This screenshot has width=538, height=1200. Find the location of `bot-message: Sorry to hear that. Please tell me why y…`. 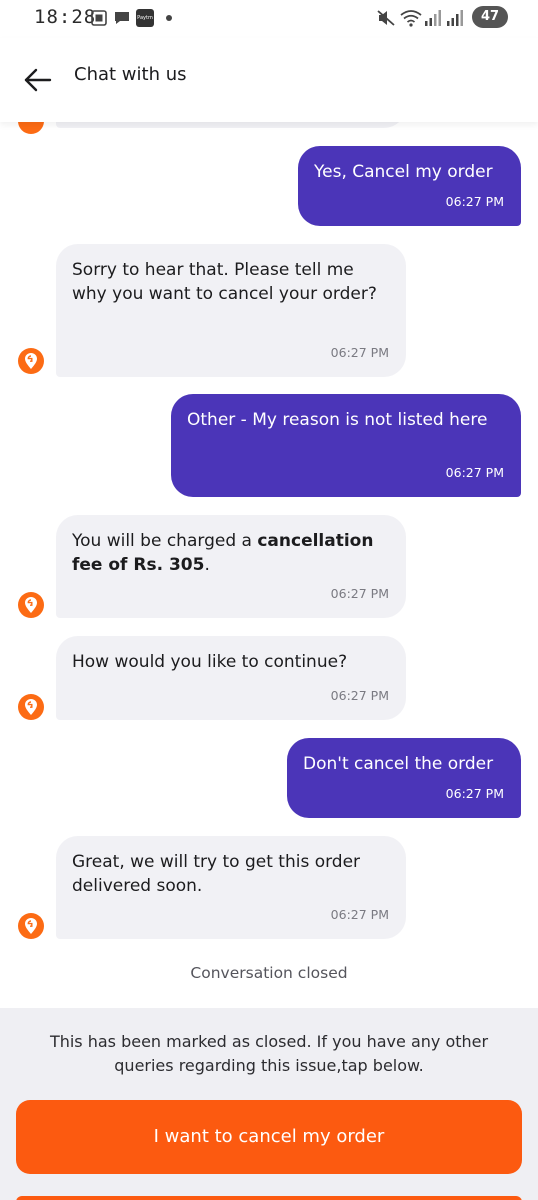

bot-message: Sorry to hear that. Please tell me why y… is located at coordinates (231, 310).